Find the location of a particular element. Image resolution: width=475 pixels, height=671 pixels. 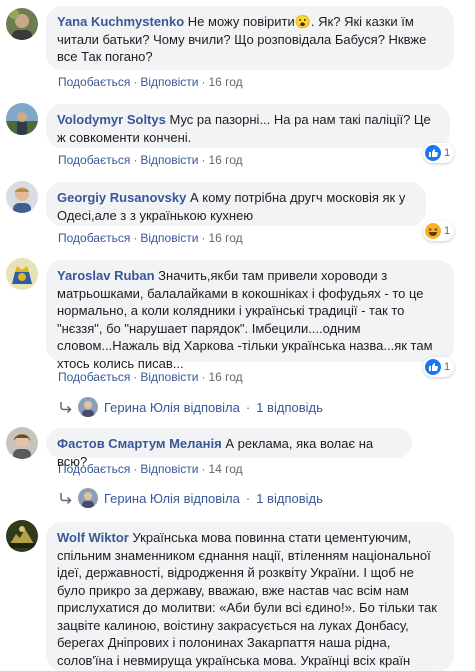

comment-actions: Подобається · Відповісти · 14 год is located at coordinates (150, 469).